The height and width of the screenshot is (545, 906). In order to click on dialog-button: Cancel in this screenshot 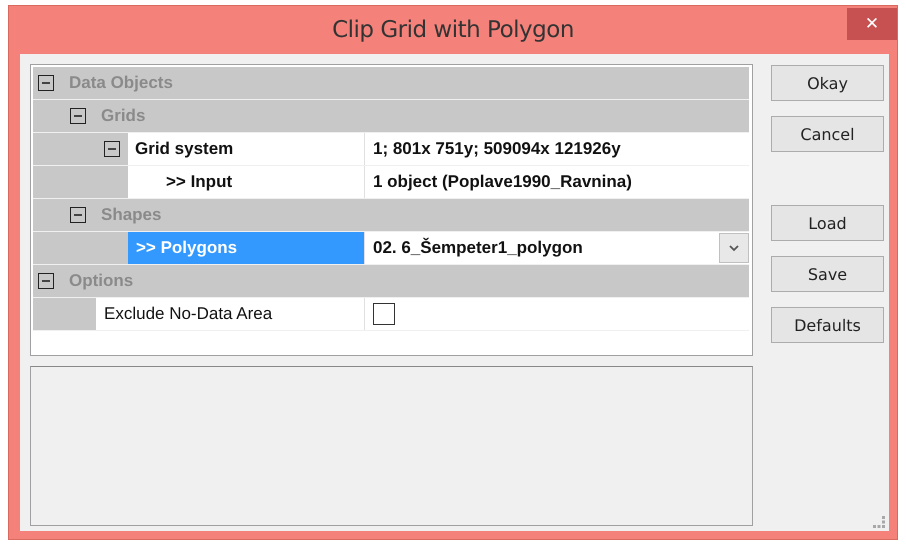, I will do `click(827, 134)`.